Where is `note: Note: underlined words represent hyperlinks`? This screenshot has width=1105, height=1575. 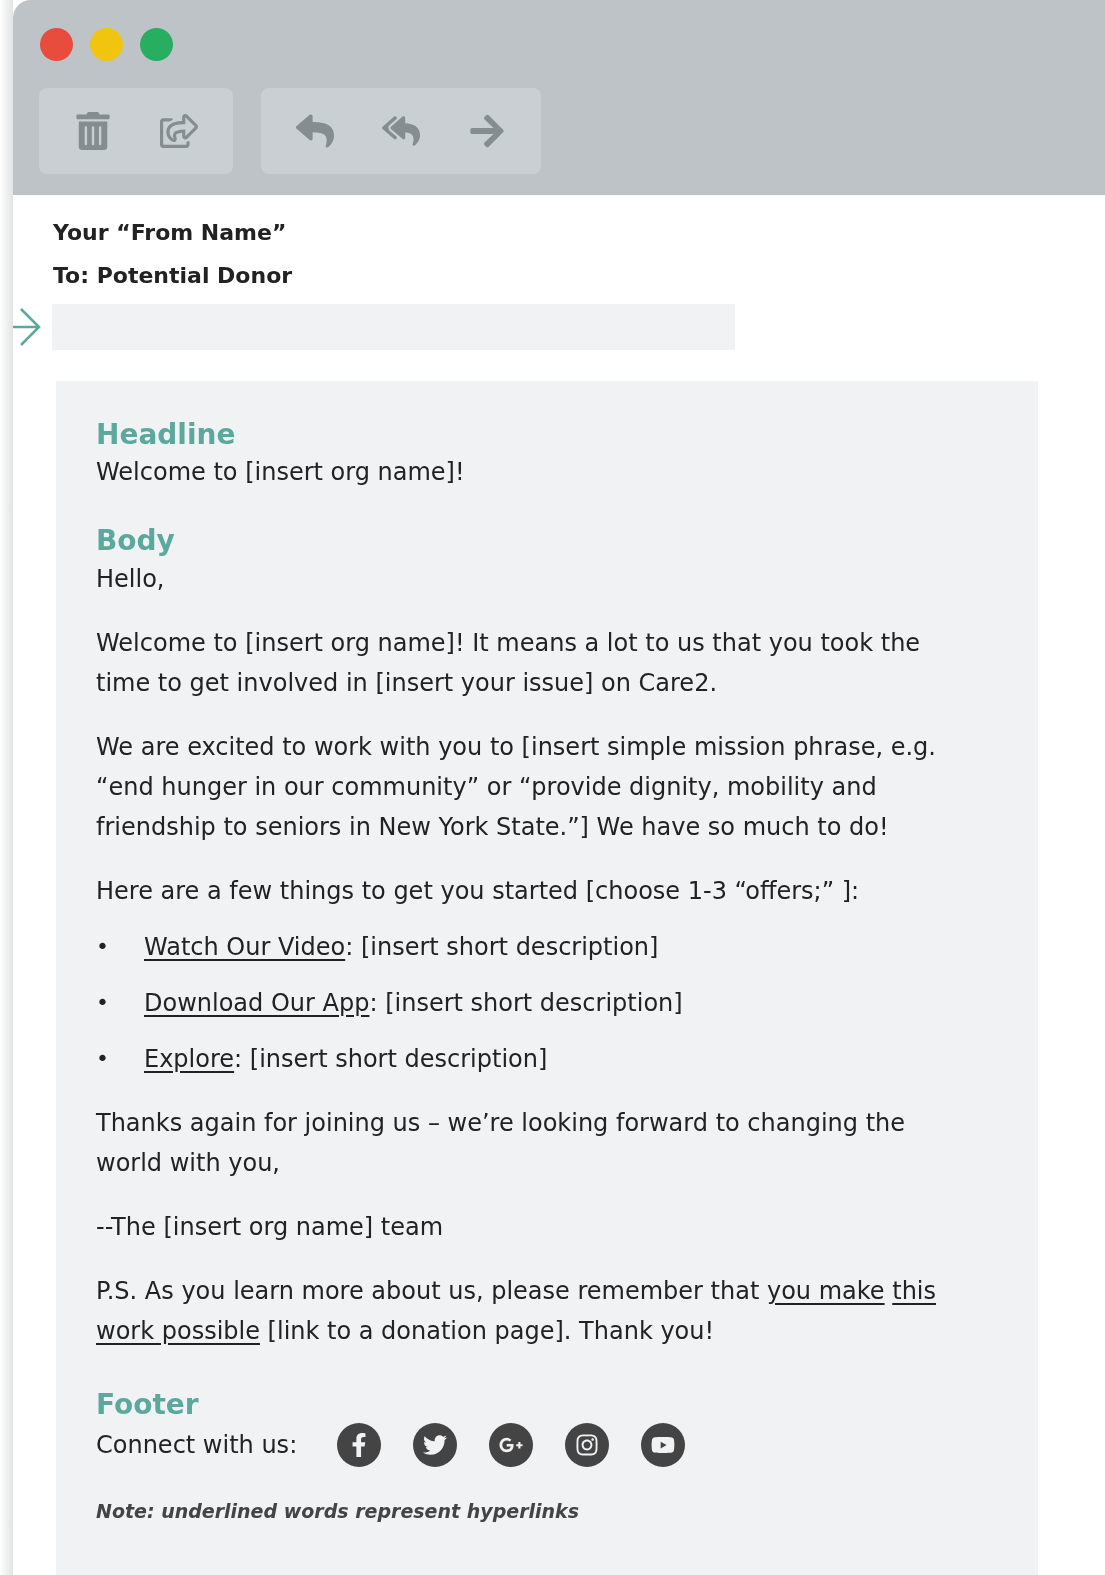 note: Note: underlined words represent hyperlinks is located at coordinates (338, 1511).